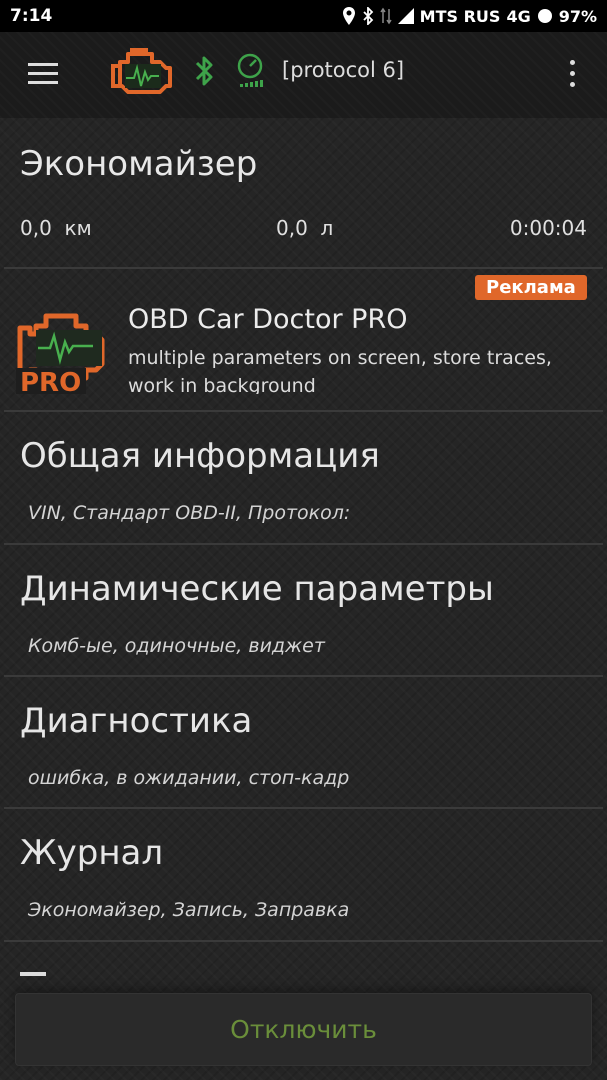 The width and height of the screenshot is (607, 1080). What do you see at coordinates (303, 193) in the screenshot?
I see `economizer-panel: Экономайзер 0,0 км 0,0 л 0:00:04` at bounding box center [303, 193].